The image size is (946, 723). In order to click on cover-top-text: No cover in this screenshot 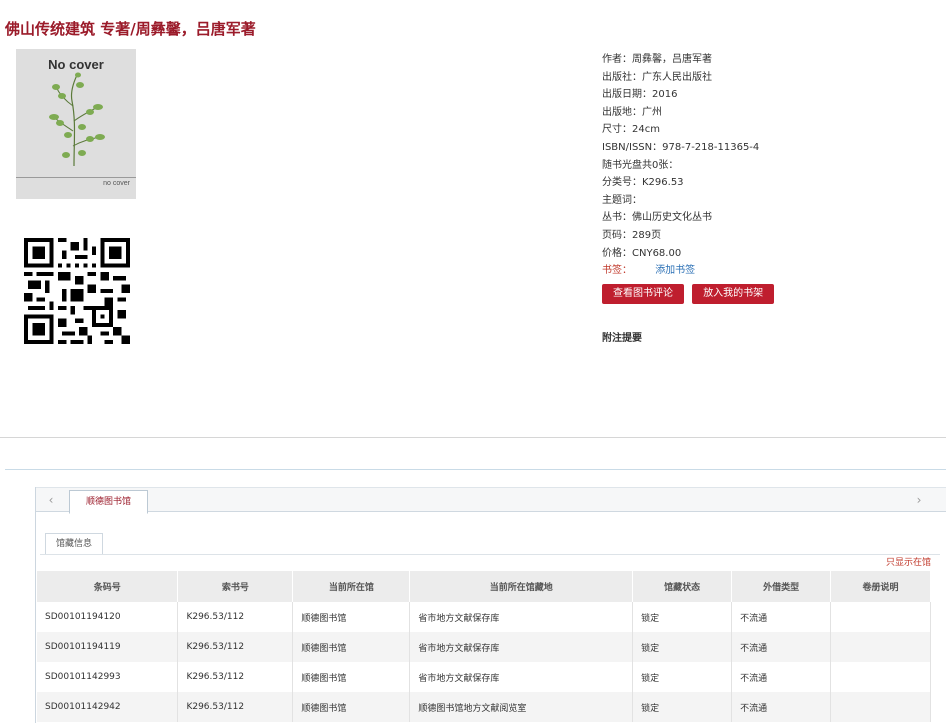, I will do `click(76, 64)`.